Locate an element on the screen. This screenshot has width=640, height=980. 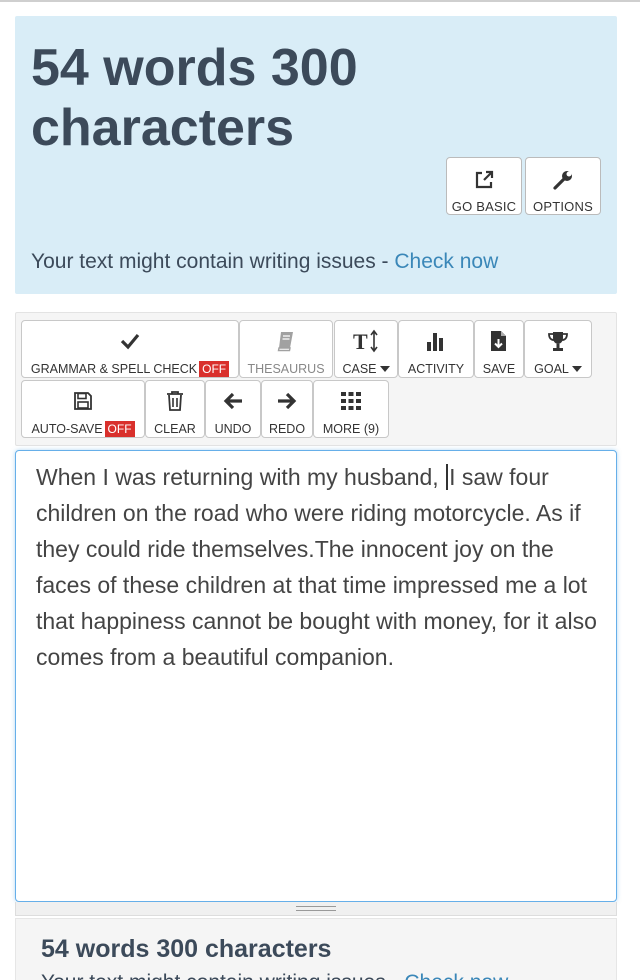
writing-issues-text: Your text might contain writing issues - is located at coordinates (213, 261).